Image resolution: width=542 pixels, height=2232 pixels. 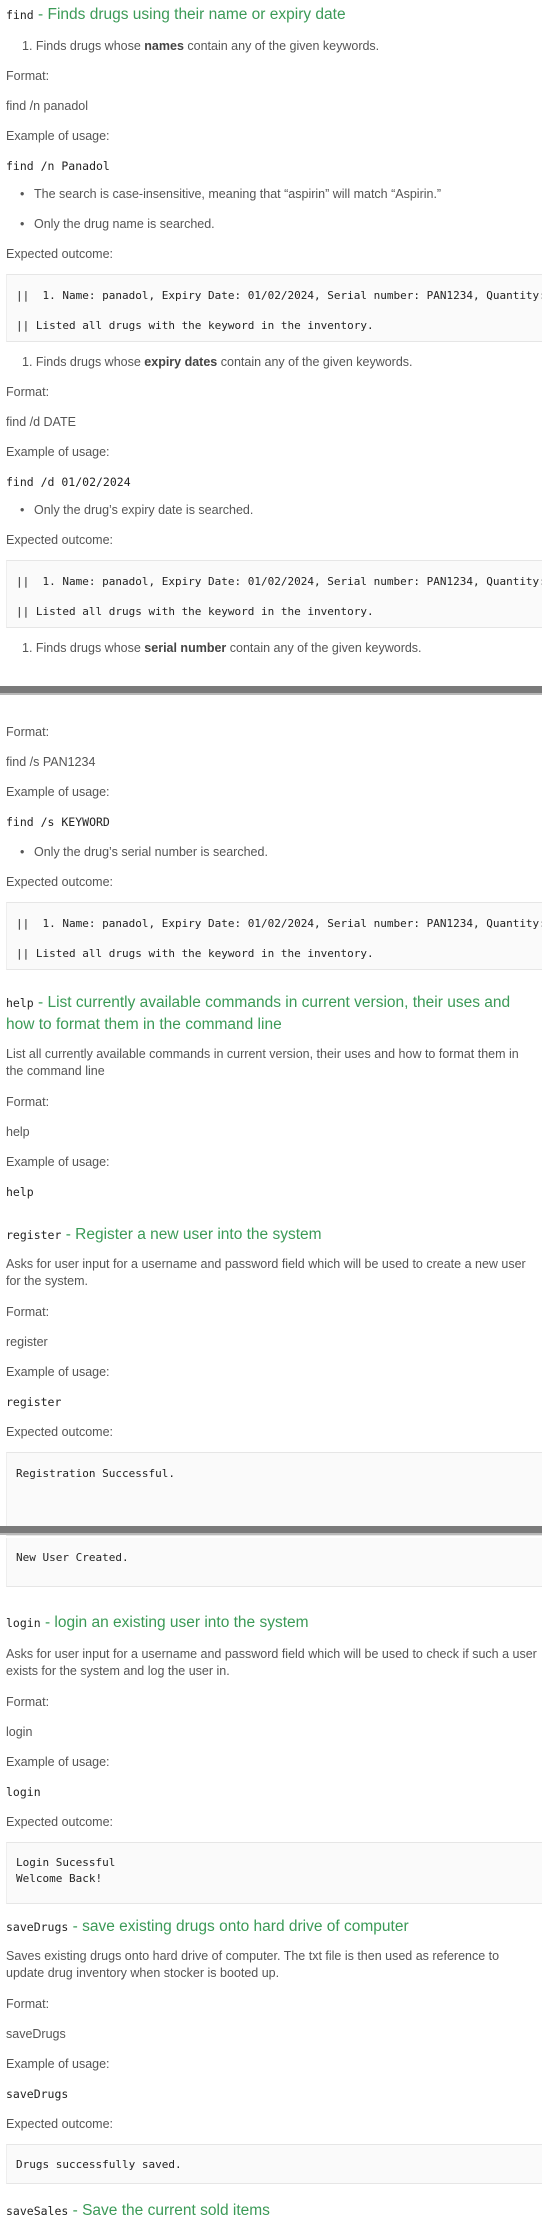 I want to click on find-date-format: find /d DATE, so click(x=41, y=422).